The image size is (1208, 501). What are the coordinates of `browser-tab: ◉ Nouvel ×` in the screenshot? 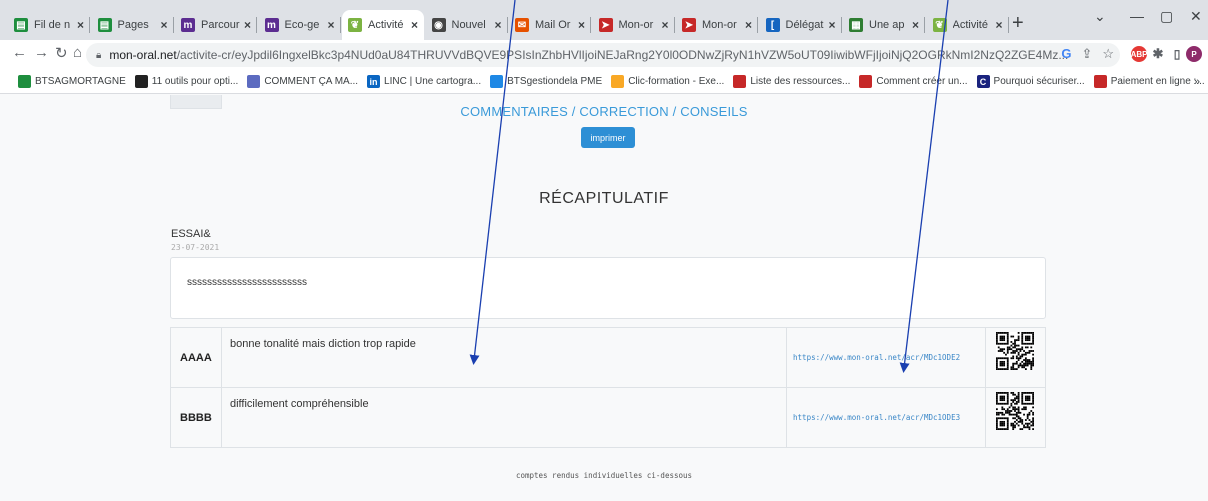 It's located at (467, 25).